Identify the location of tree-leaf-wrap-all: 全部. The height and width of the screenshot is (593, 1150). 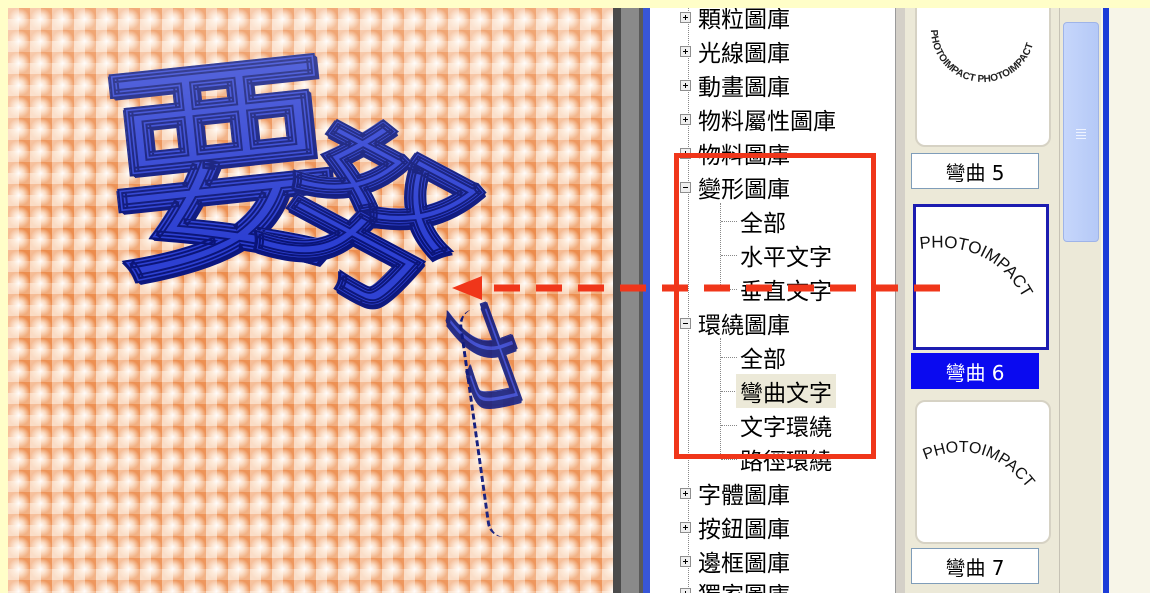
(763, 357).